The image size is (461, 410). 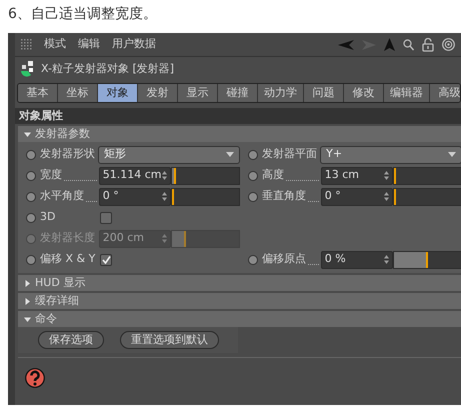 What do you see at coordinates (107, 68) in the screenshot?
I see `object-title: X-粒子发射器对象 [发射器]` at bounding box center [107, 68].